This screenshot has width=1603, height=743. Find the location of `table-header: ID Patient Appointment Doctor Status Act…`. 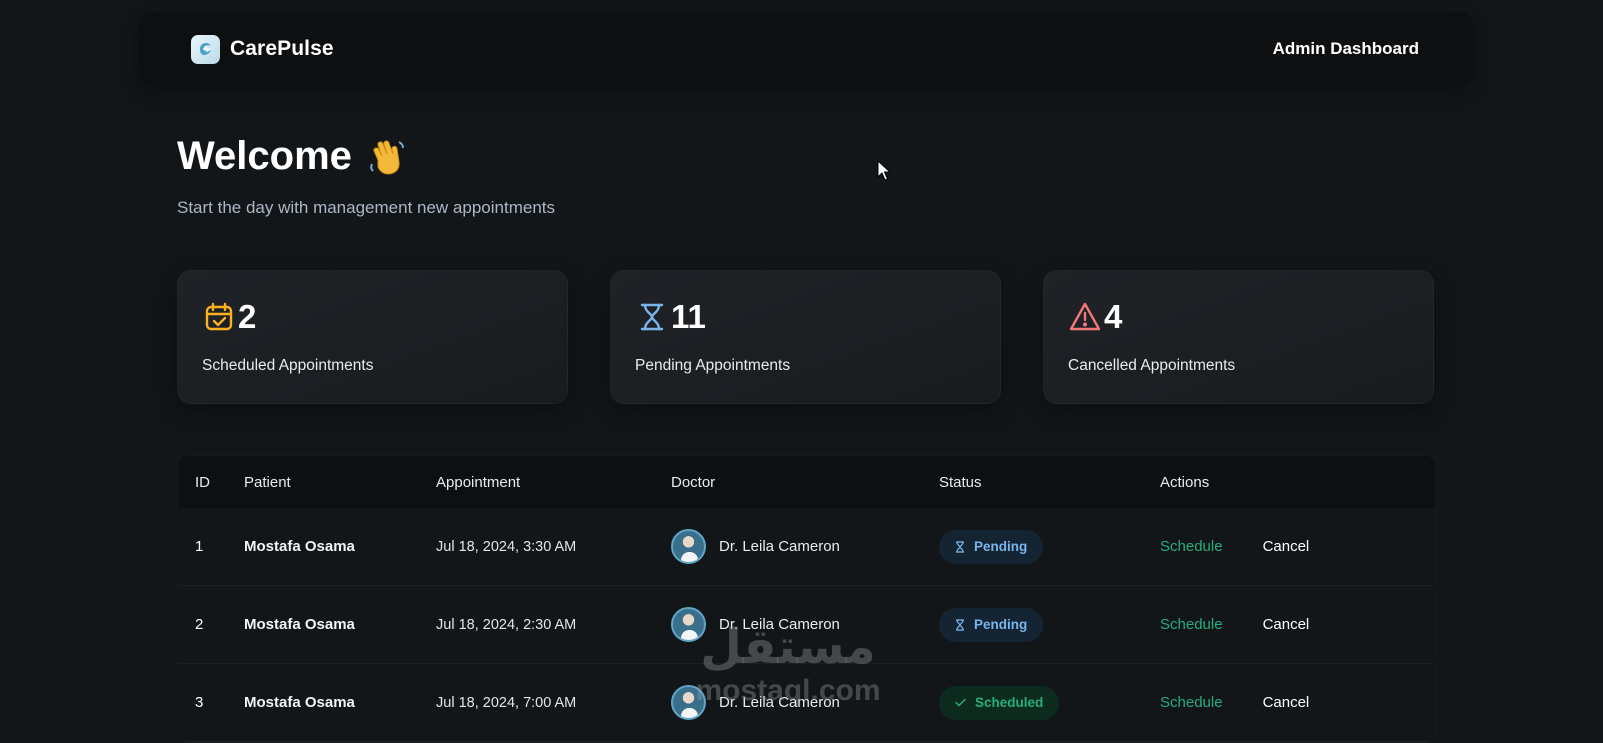

table-header: ID Patient Appointment Doctor Status Act… is located at coordinates (806, 482).